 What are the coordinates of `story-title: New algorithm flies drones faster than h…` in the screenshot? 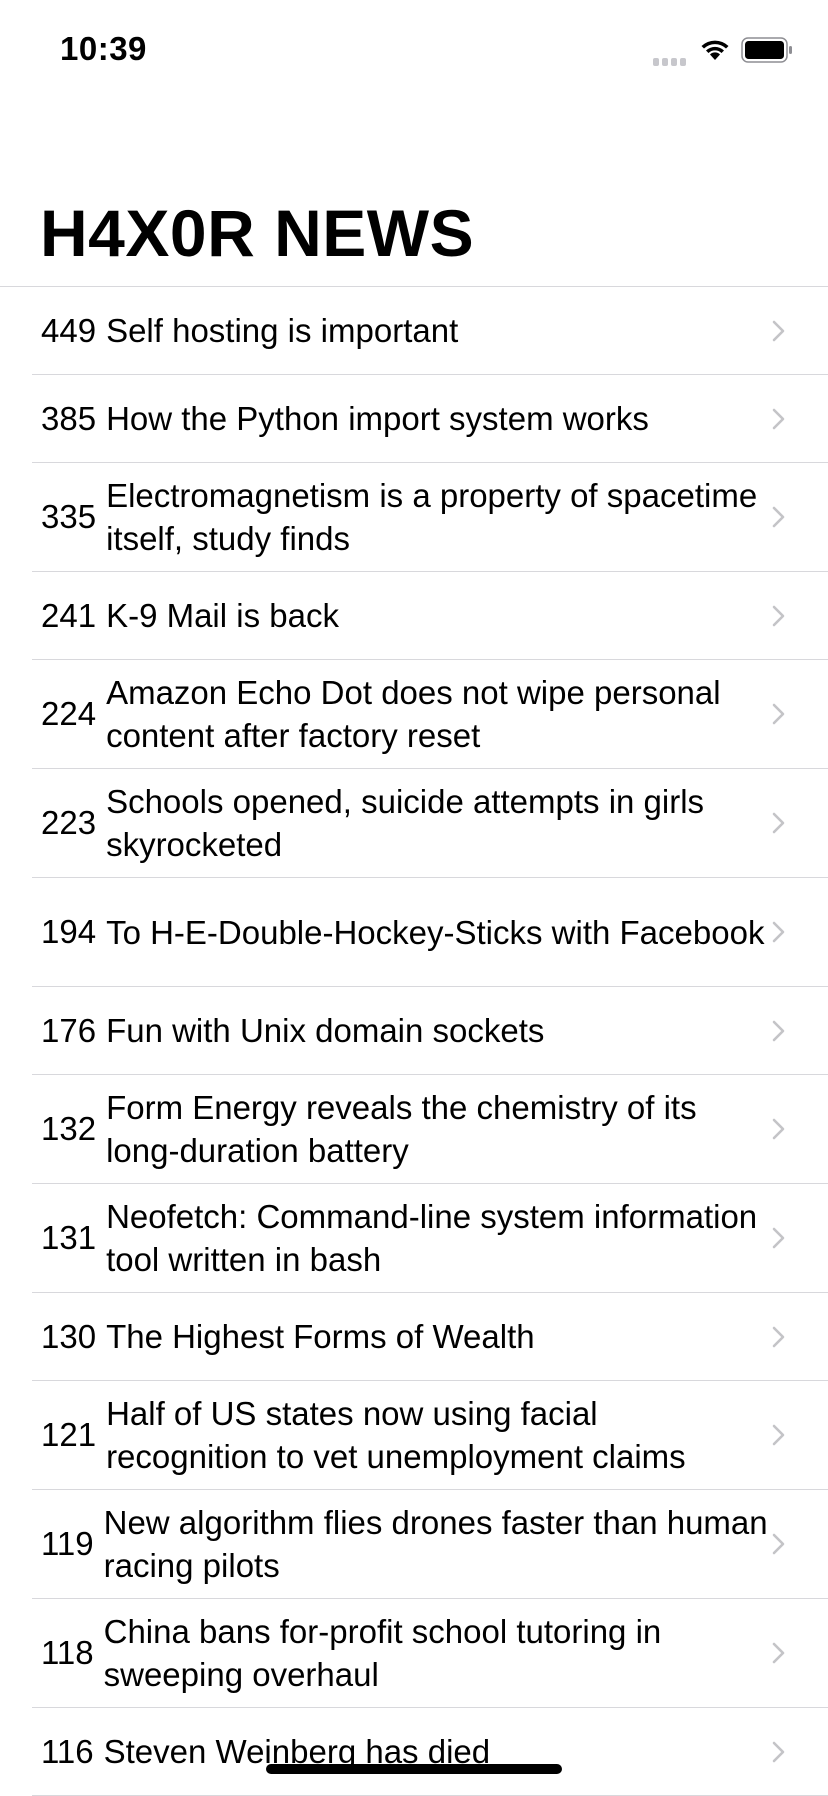 It's located at (435, 1544).